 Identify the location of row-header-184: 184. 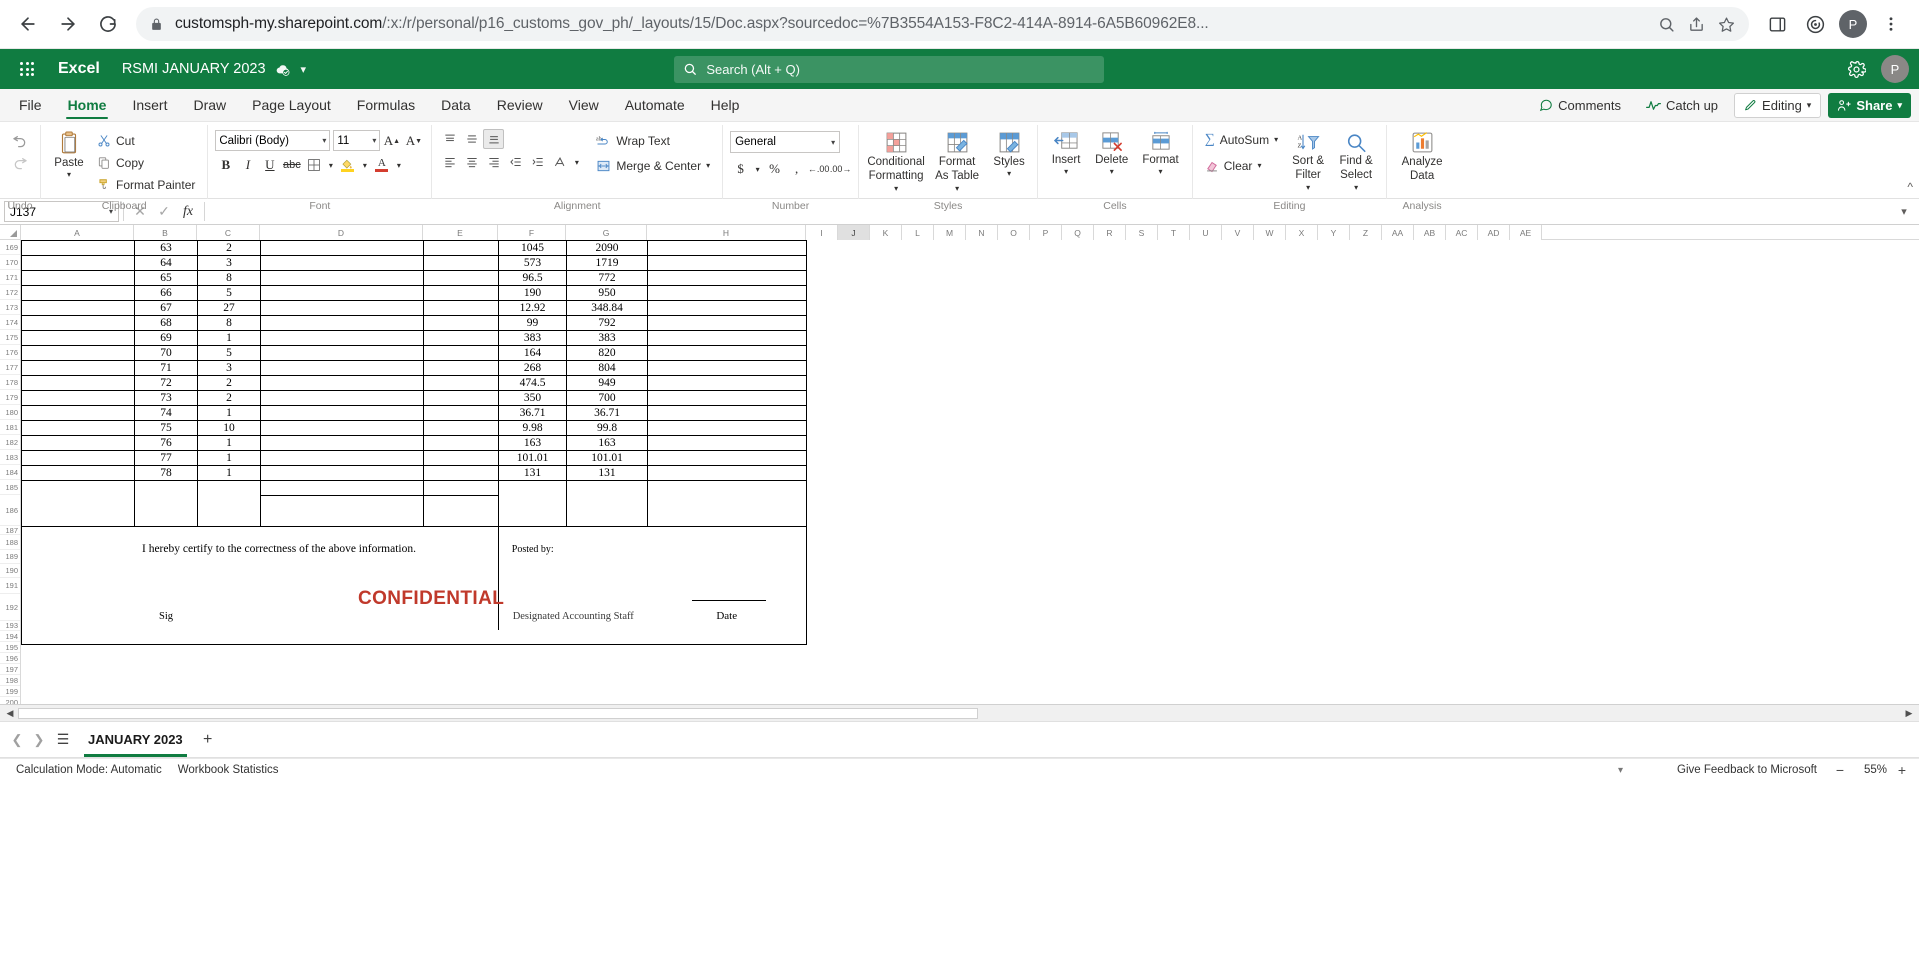
(10, 472).